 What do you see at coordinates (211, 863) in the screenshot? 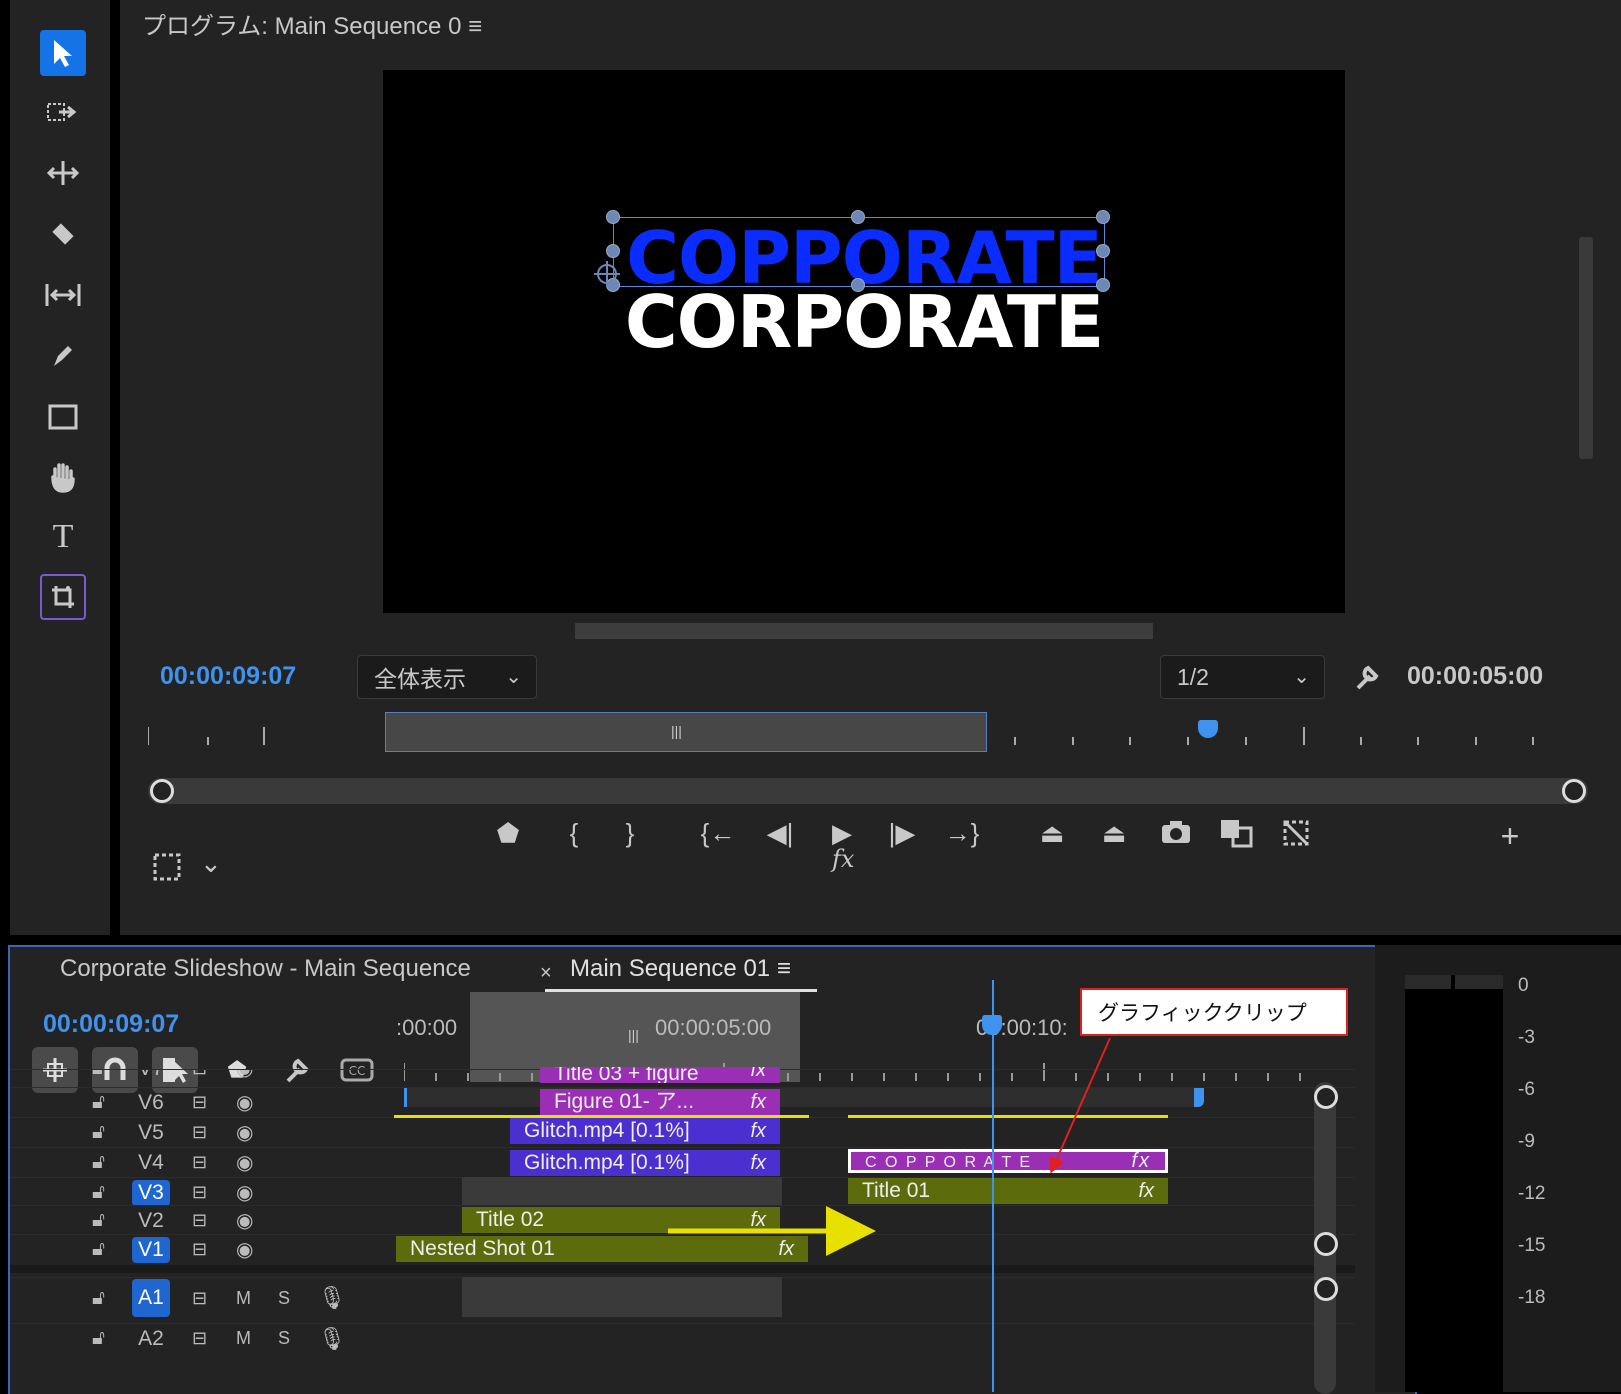
I see `chevron-down-icon: ⌄` at bounding box center [211, 863].